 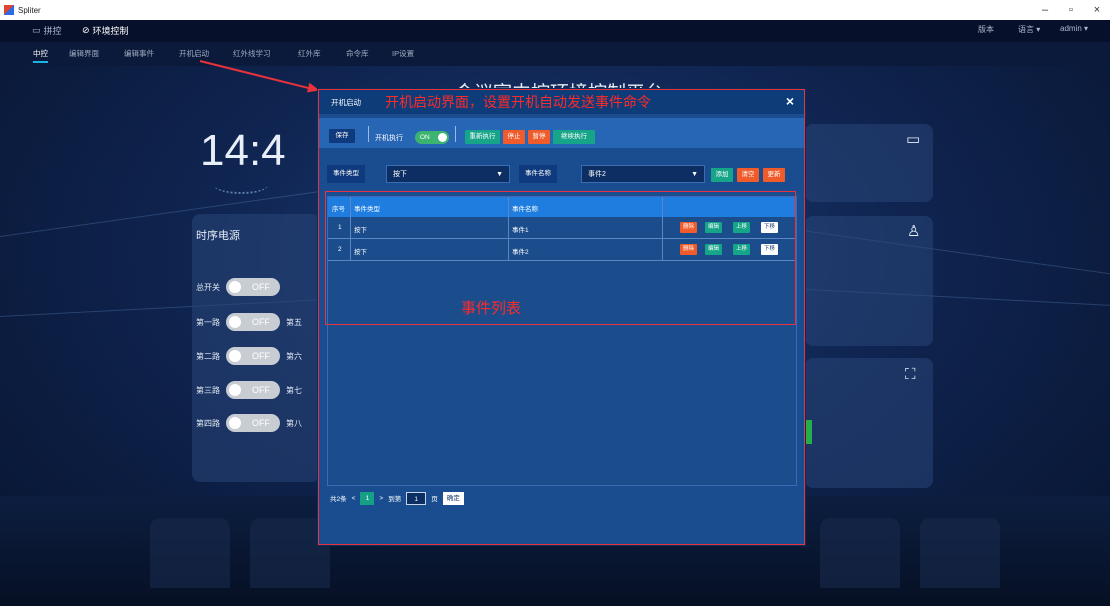 What do you see at coordinates (139, 53) in the screenshot?
I see `subnav-item-edit-event: 编辑事件` at bounding box center [139, 53].